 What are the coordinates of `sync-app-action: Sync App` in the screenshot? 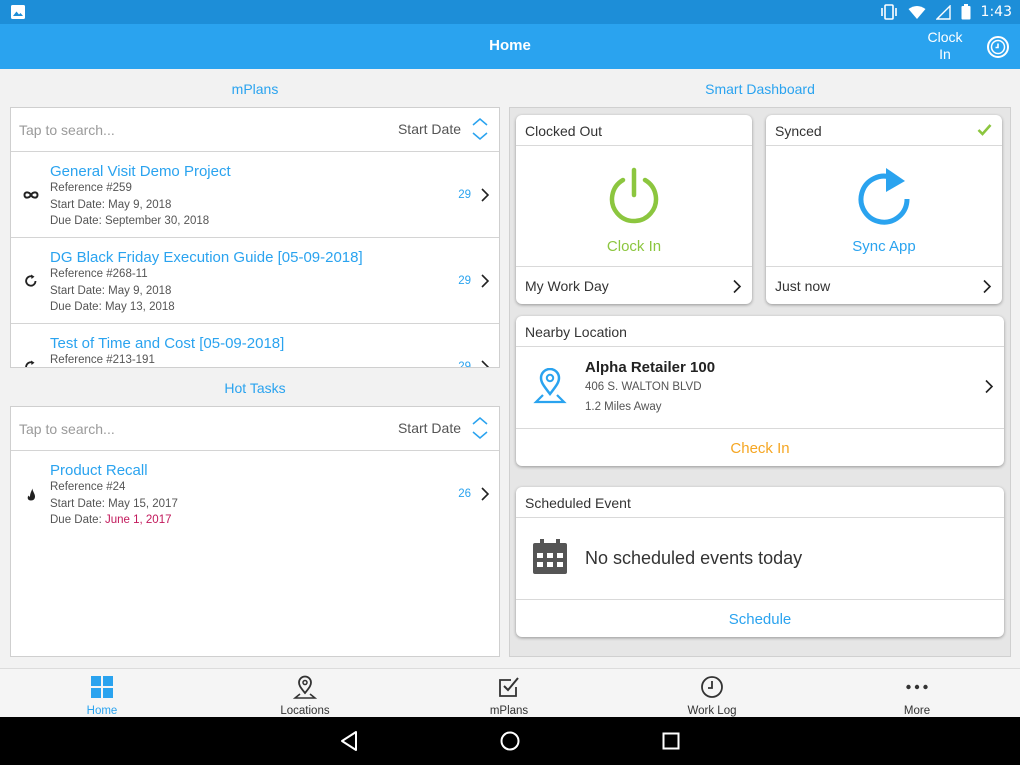 It's located at (884, 206).